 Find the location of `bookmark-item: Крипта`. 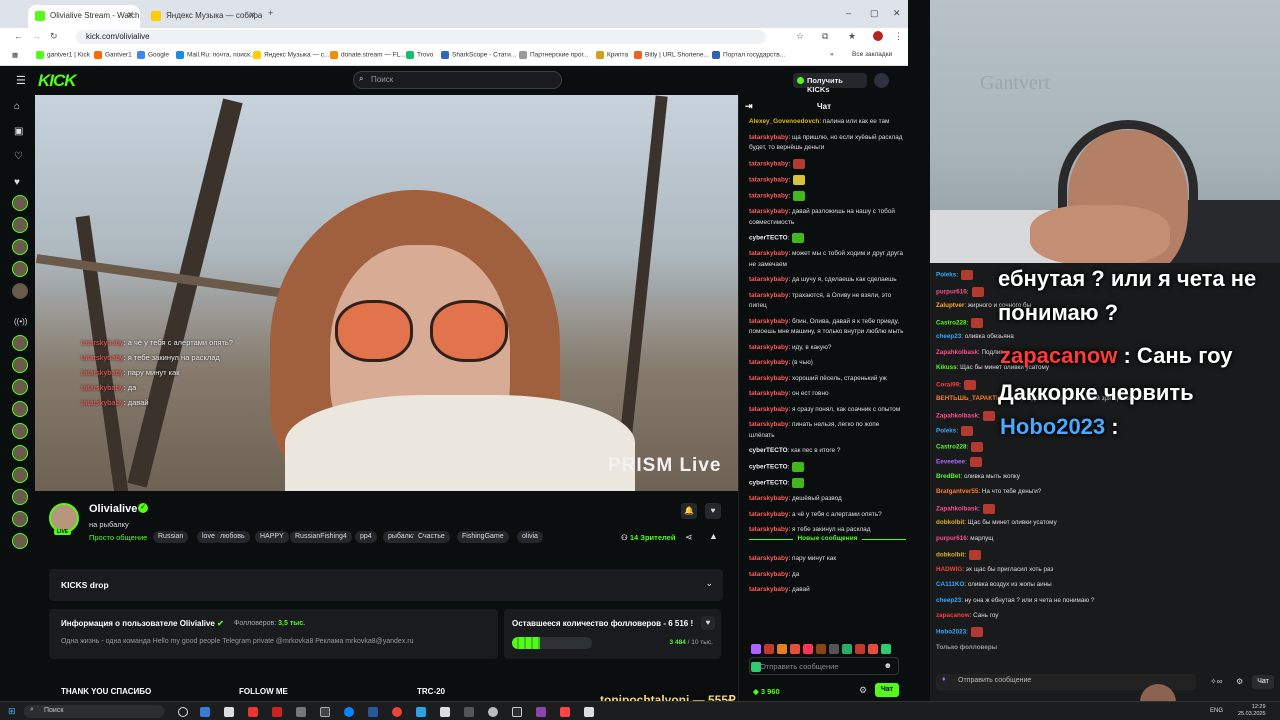

bookmark-item: Крипта is located at coordinates (612, 55).